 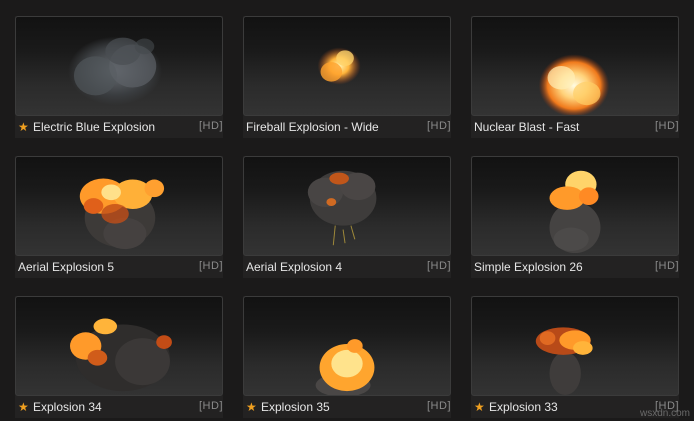 What do you see at coordinates (119, 407) in the screenshot?
I see `clip-caption: ★ Explosion 34 [HD]` at bounding box center [119, 407].